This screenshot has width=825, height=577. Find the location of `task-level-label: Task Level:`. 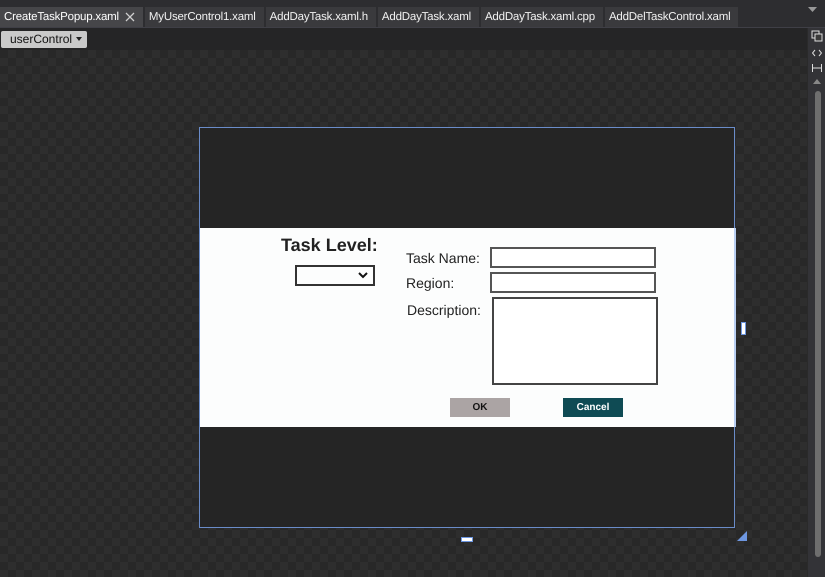

task-level-label: Task Level: is located at coordinates (330, 245).